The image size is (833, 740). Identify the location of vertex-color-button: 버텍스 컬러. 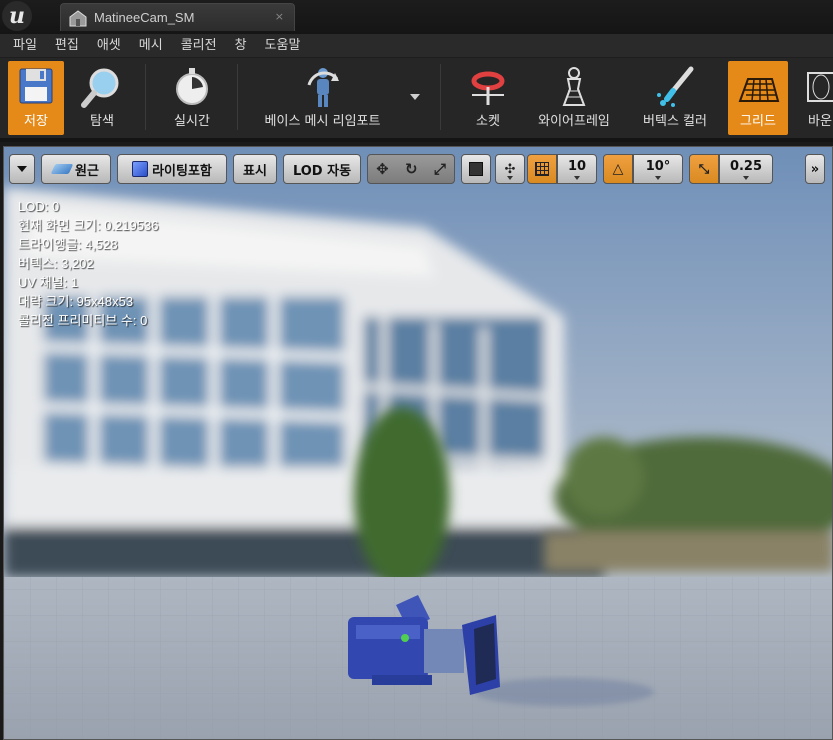
(675, 98).